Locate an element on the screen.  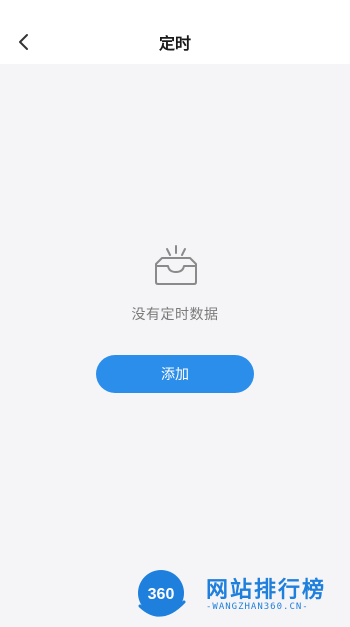
add-button: 添加 is located at coordinates (175, 374).